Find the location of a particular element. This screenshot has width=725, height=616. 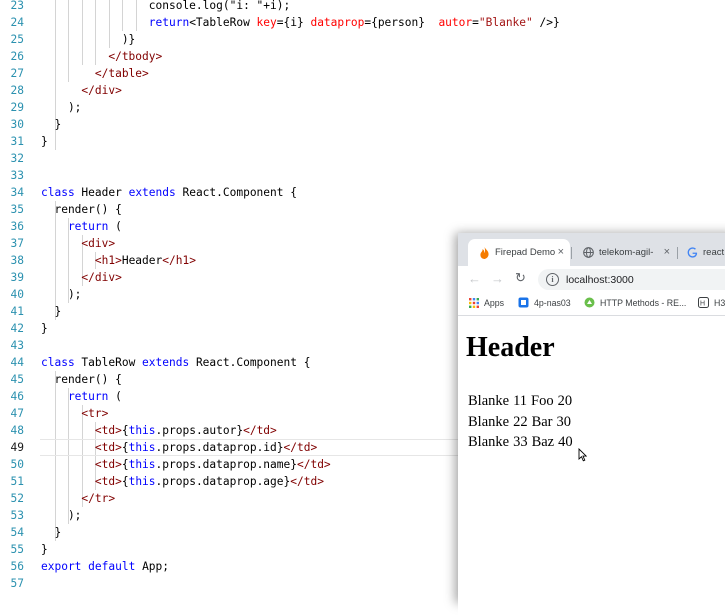

code-line: <td>{this.props.dataprop.age}</td> is located at coordinates (182, 481).